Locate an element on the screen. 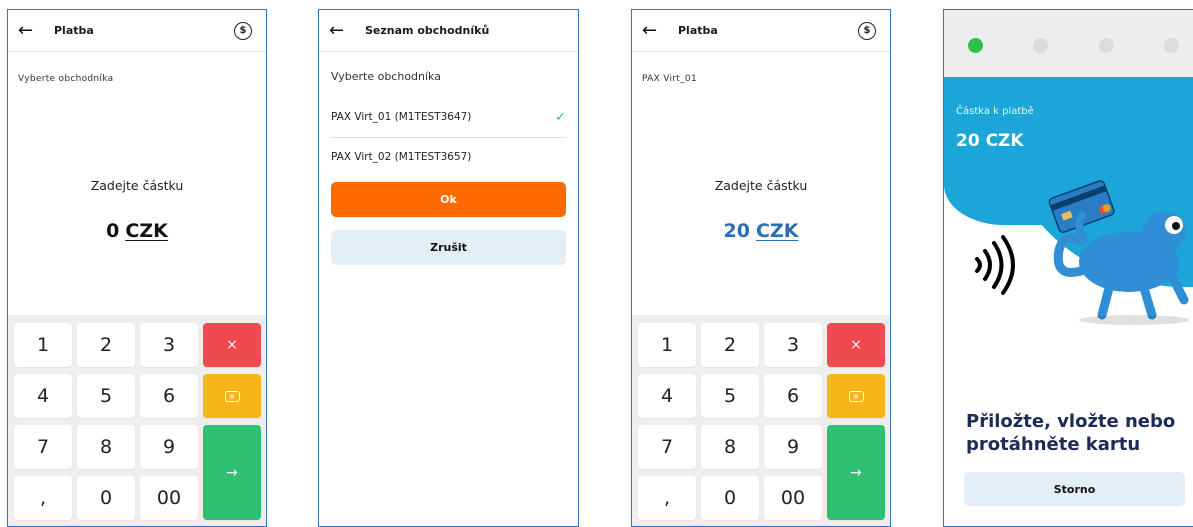 Image resolution: width=1193 pixels, height=527 pixels. merchant-option: PAX Virt_02 (M1TEST3657) is located at coordinates (448, 157).